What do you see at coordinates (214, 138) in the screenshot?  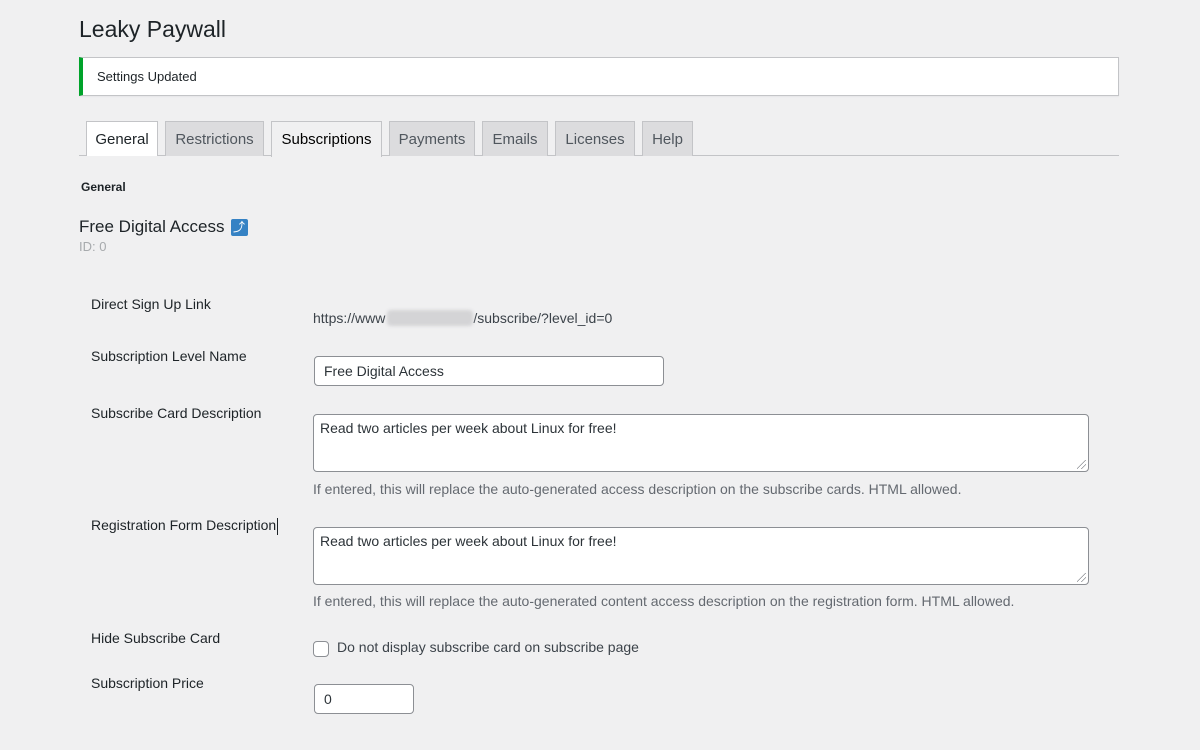 I see `tab-restrictions: Restrictions` at bounding box center [214, 138].